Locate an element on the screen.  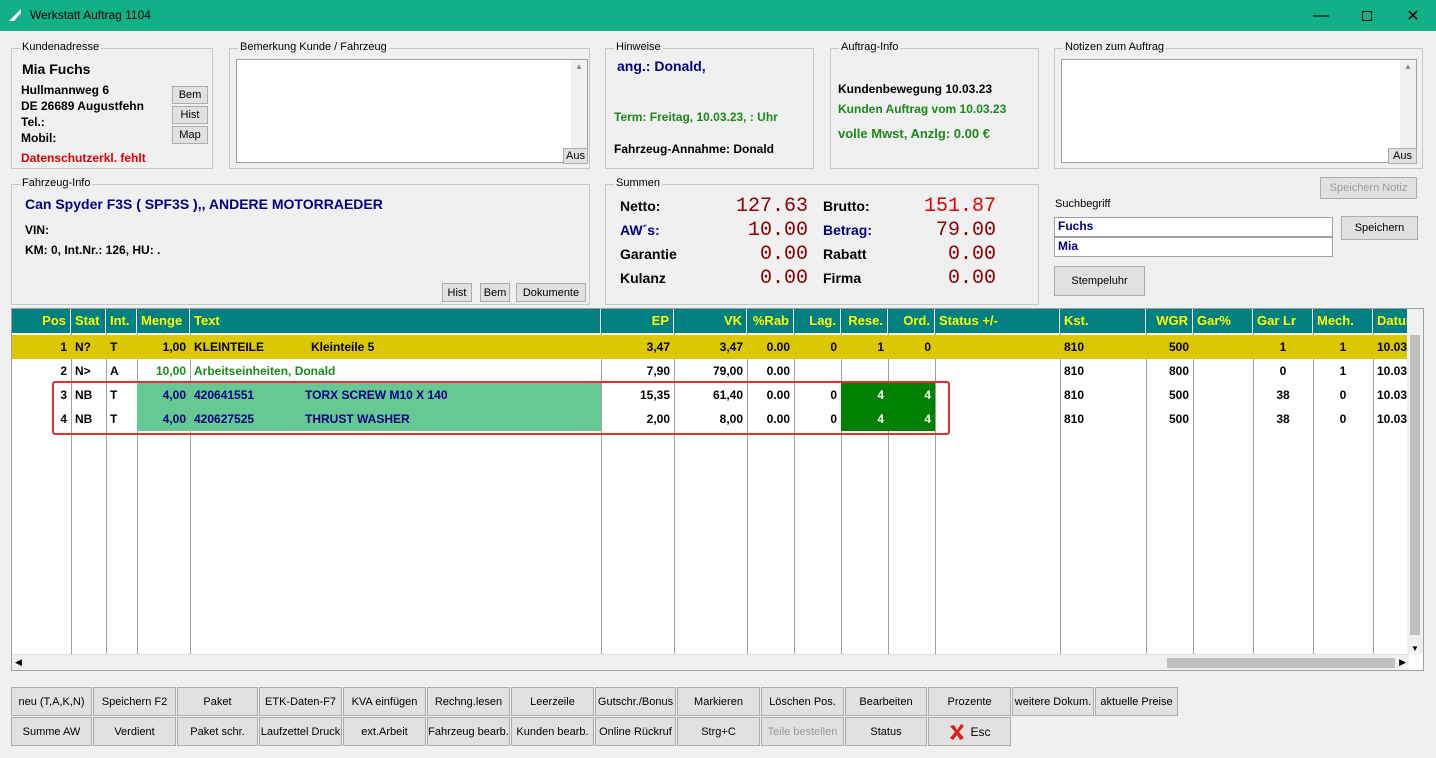
cell-ord: 0 is located at coordinates (927, 347).